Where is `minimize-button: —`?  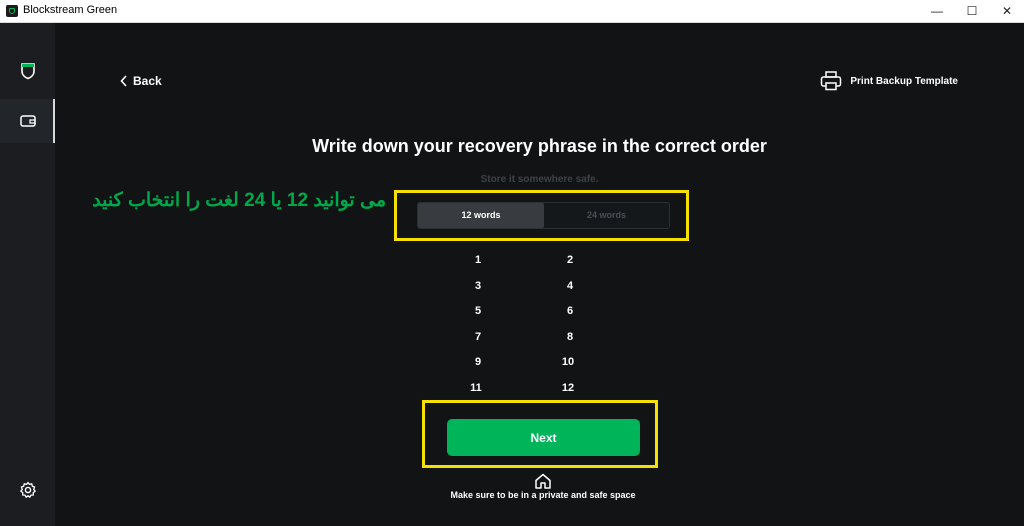 minimize-button: — is located at coordinates (937, 11).